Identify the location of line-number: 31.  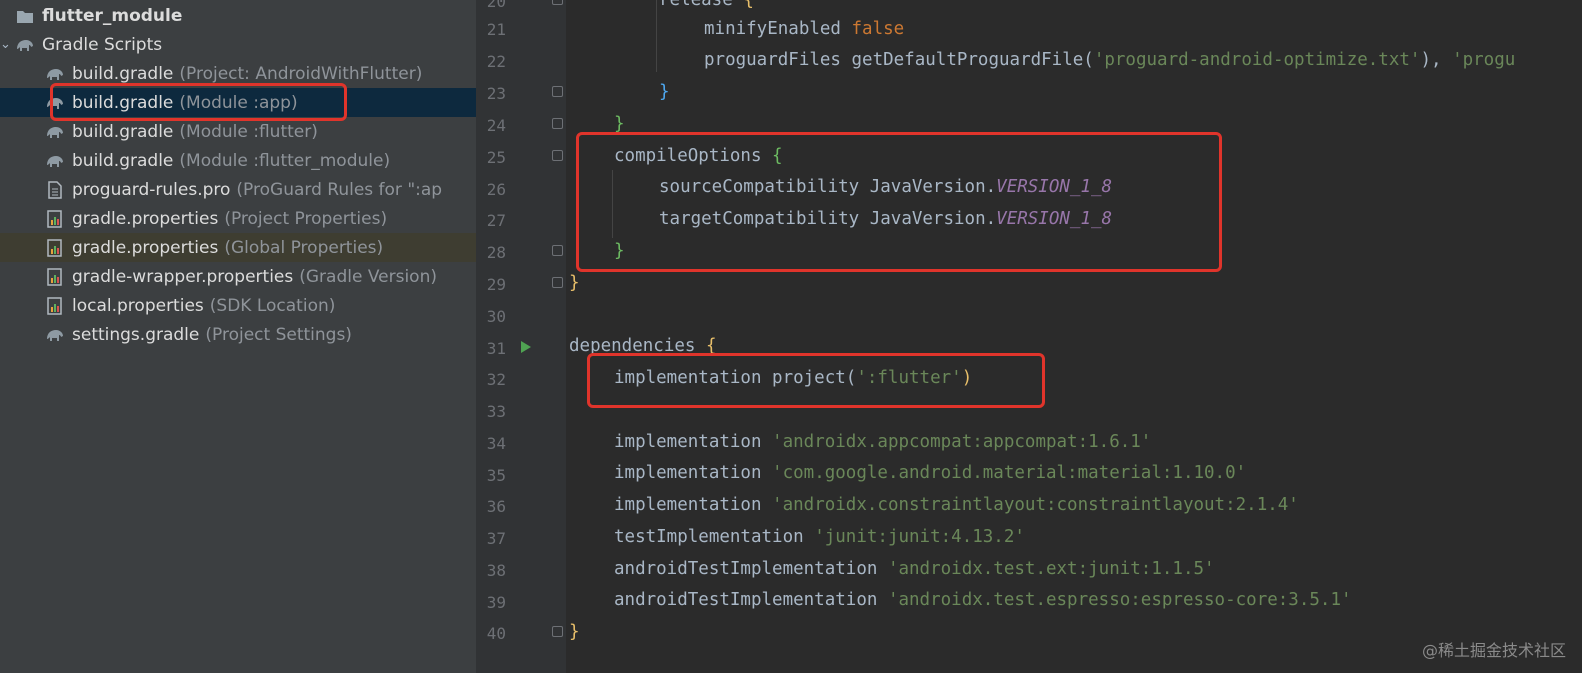
(496, 348).